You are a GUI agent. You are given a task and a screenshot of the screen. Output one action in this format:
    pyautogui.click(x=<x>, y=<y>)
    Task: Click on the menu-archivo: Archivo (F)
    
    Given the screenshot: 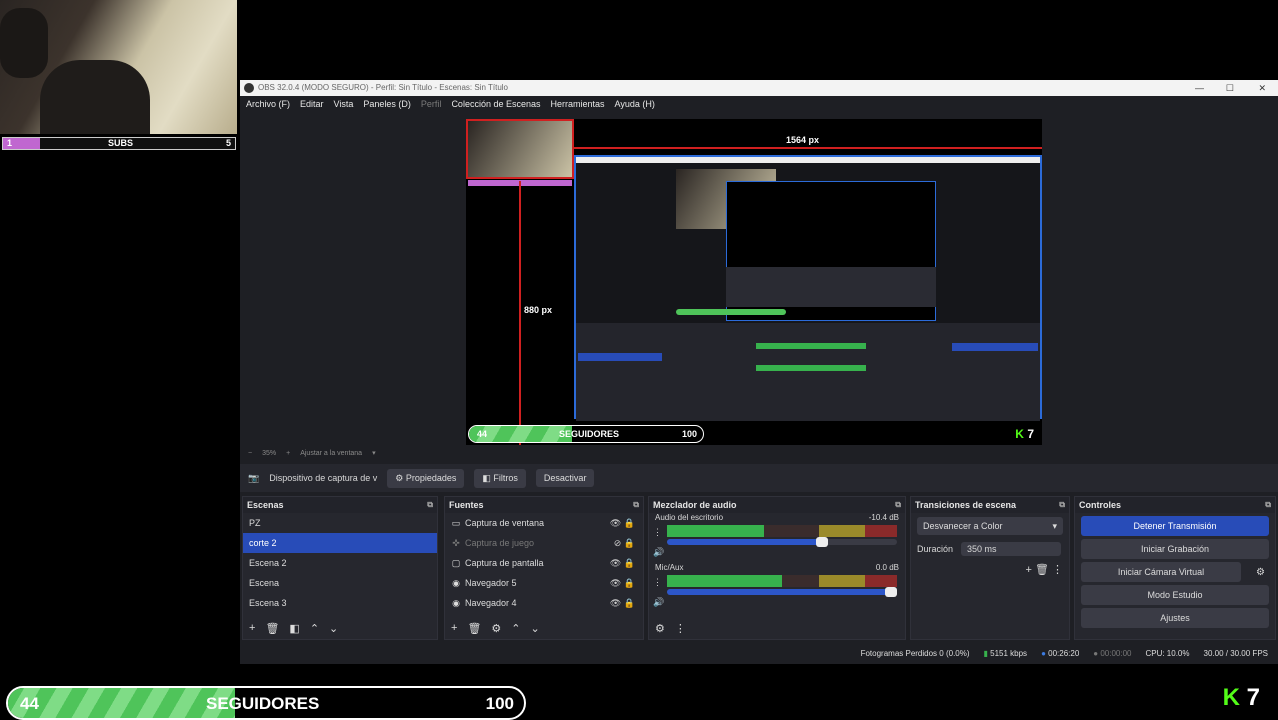 What is the action you would take?
    pyautogui.click(x=268, y=104)
    